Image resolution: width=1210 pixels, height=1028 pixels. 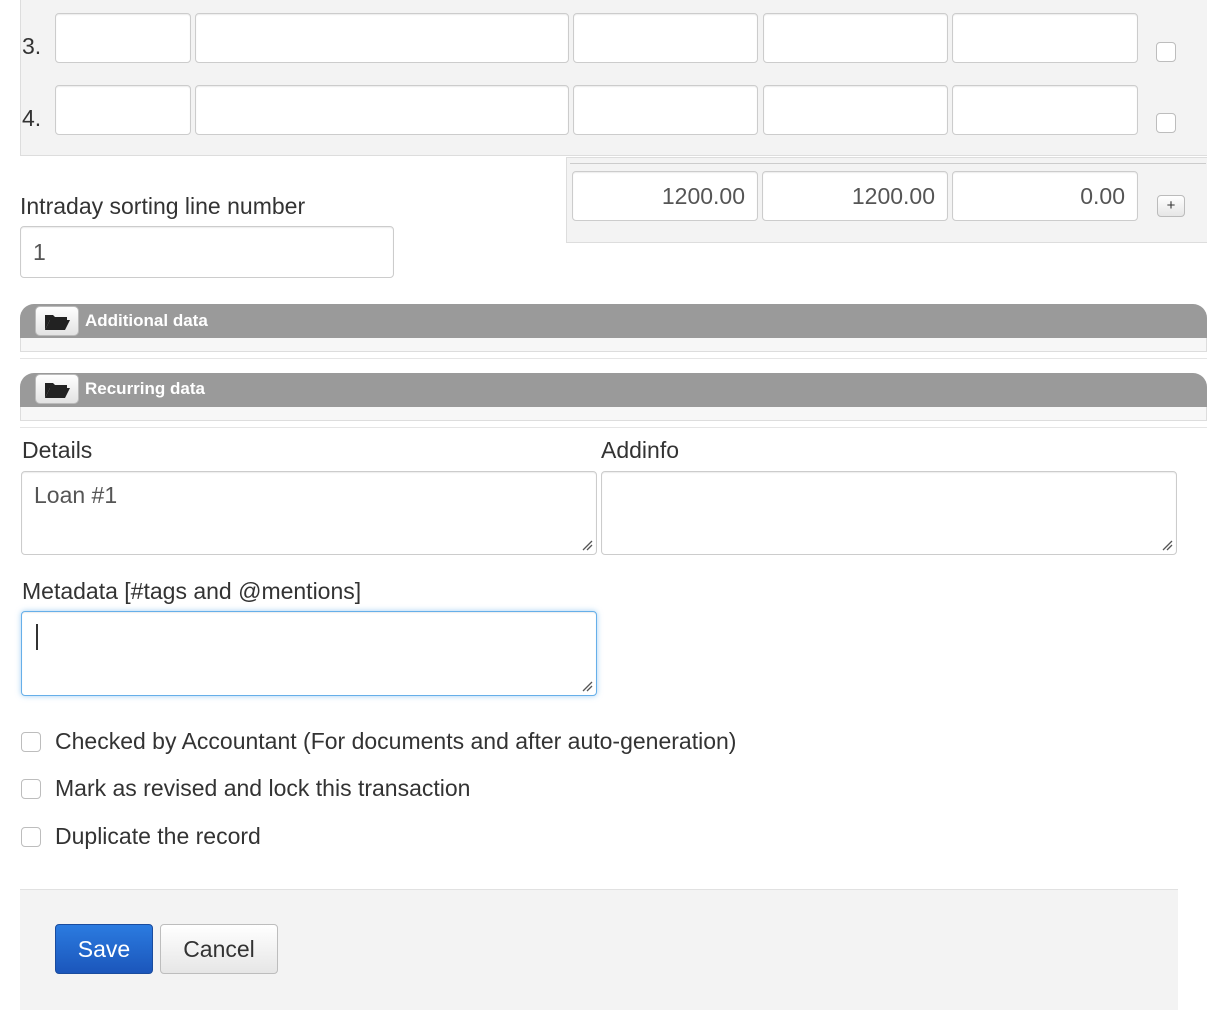 What do you see at coordinates (76, 495) in the screenshot?
I see `details-value: Loan #1` at bounding box center [76, 495].